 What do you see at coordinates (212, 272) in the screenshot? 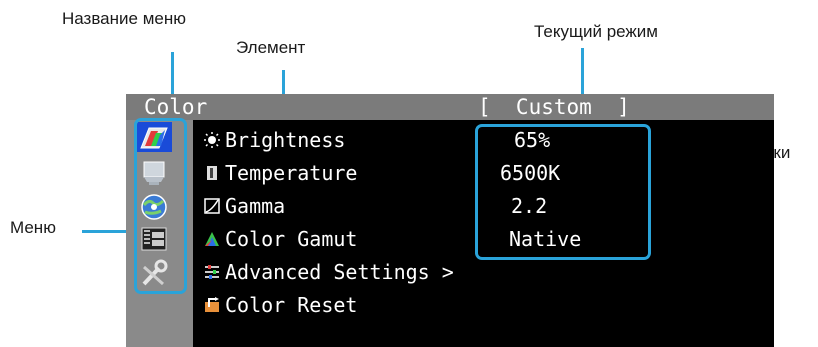
I see `advanced-settings-icon` at bounding box center [212, 272].